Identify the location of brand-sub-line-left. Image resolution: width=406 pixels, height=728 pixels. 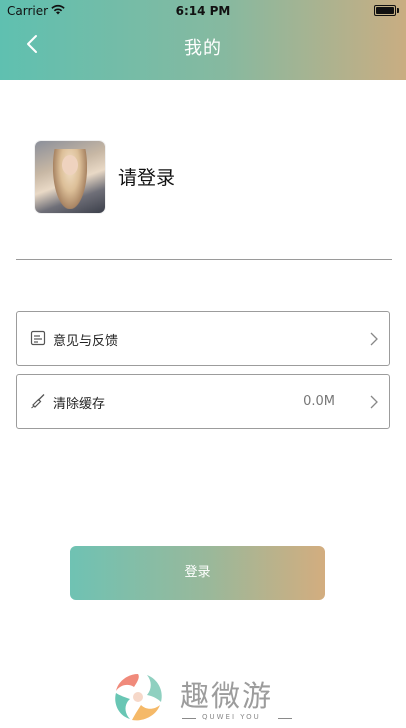
(189, 718).